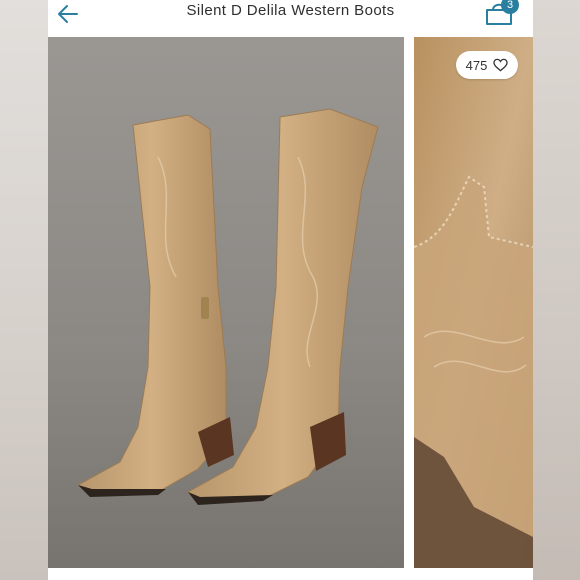 The image size is (580, 580). I want to click on page-title: Silent D Delila Western Boots, so click(290, 10).